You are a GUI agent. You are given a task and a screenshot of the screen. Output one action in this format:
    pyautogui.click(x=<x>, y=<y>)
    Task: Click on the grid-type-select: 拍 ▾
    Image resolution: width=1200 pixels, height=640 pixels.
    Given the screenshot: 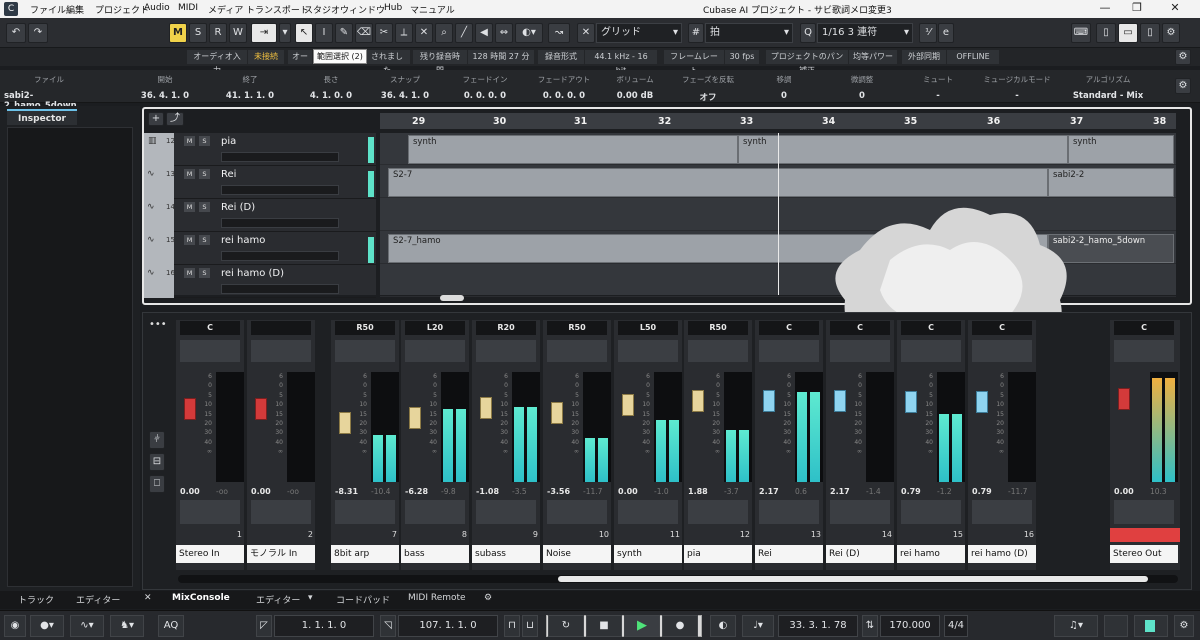 What is the action you would take?
    pyautogui.click(x=749, y=33)
    